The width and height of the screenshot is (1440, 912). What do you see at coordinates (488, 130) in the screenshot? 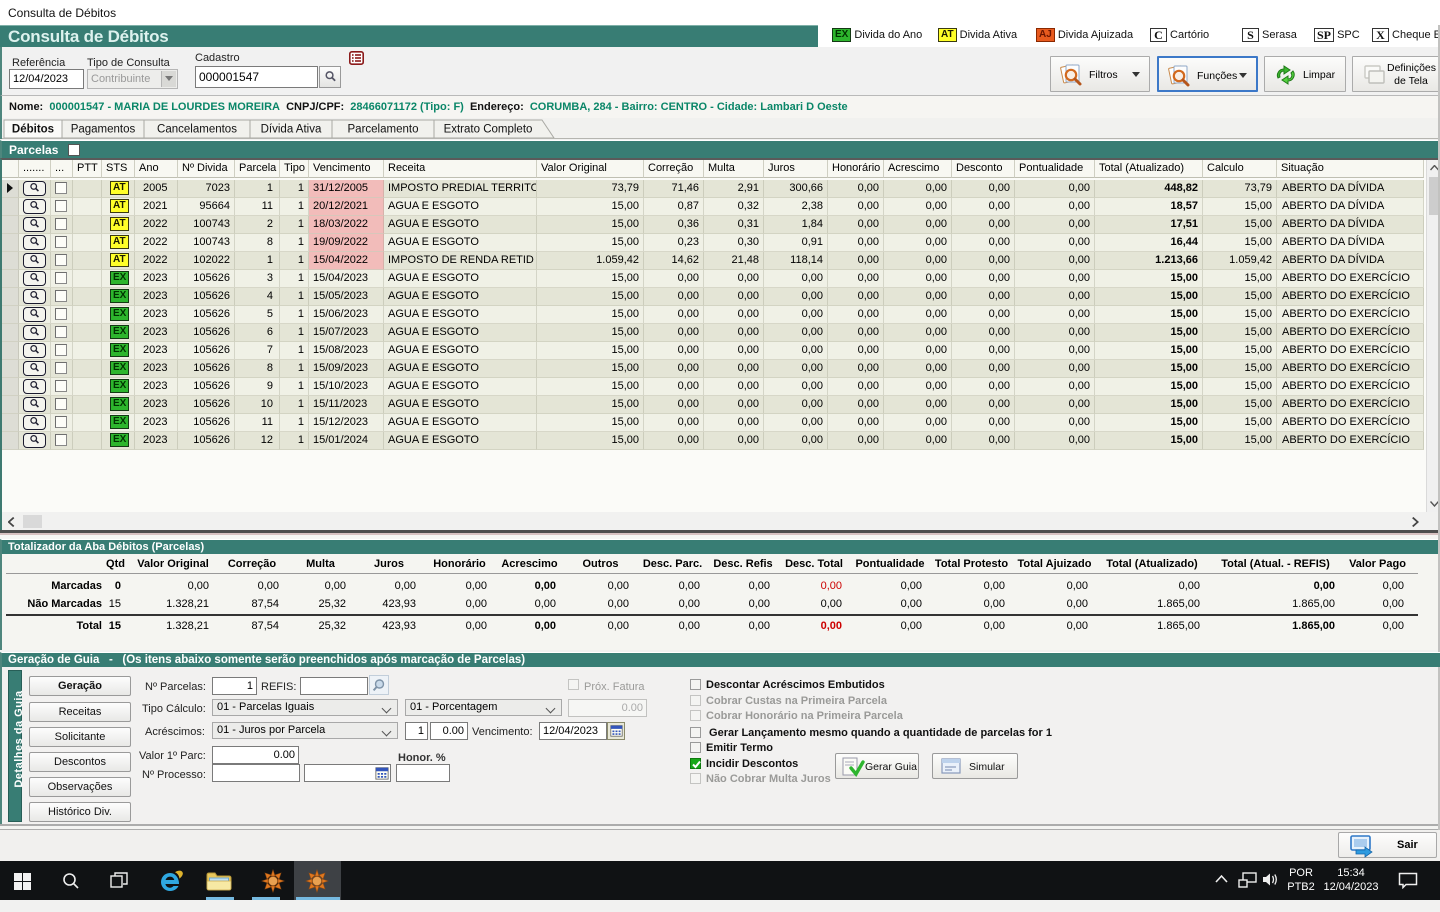
I see `svg-text: Extrato Completo` at bounding box center [488, 130].